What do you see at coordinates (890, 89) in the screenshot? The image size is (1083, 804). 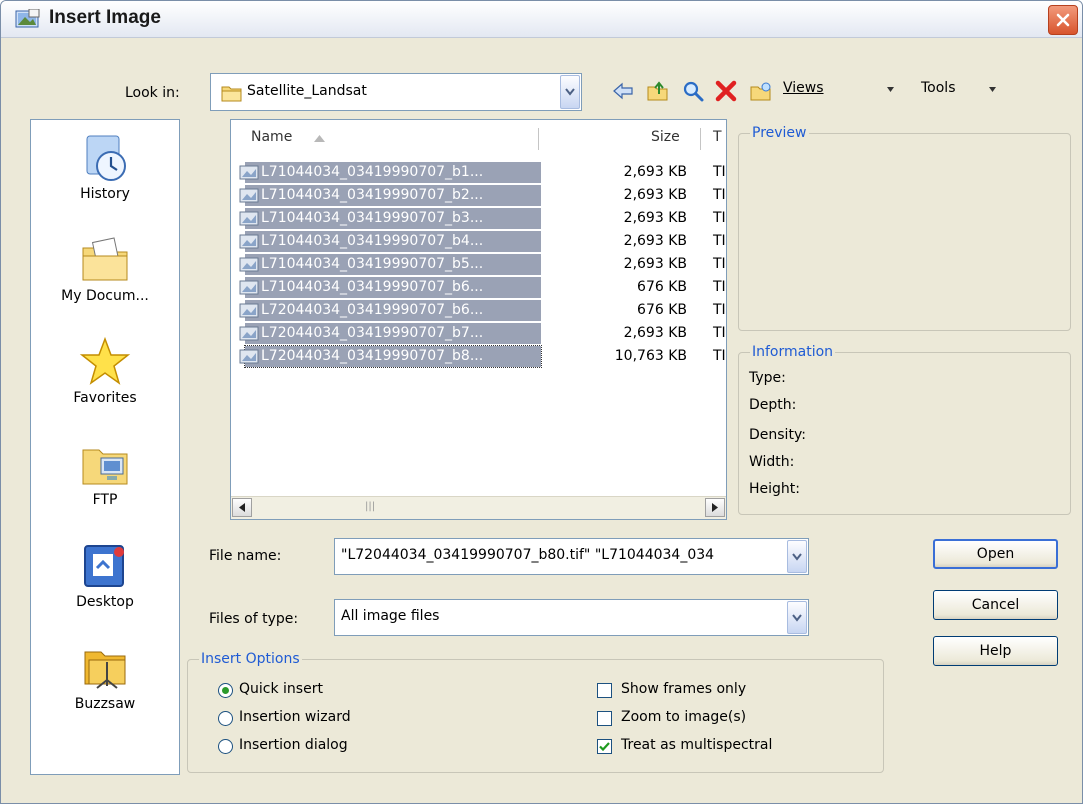 I see `views-dropdown-arrow-icon` at bounding box center [890, 89].